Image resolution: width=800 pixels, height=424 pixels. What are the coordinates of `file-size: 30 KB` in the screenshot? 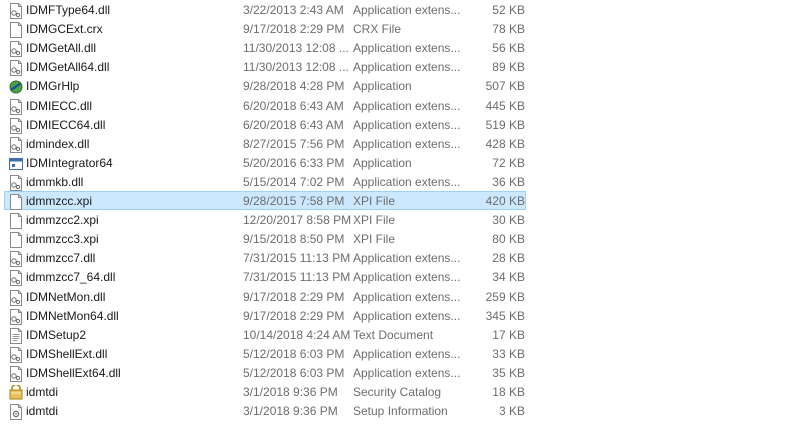 It's located at (508, 220).